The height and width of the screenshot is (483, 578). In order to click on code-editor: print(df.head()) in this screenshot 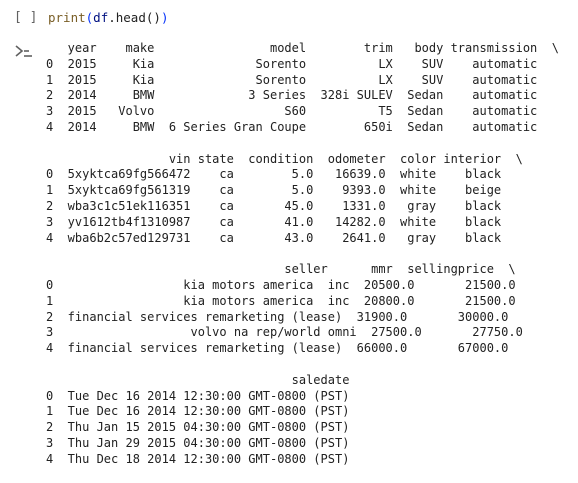, I will do `click(108, 17)`.